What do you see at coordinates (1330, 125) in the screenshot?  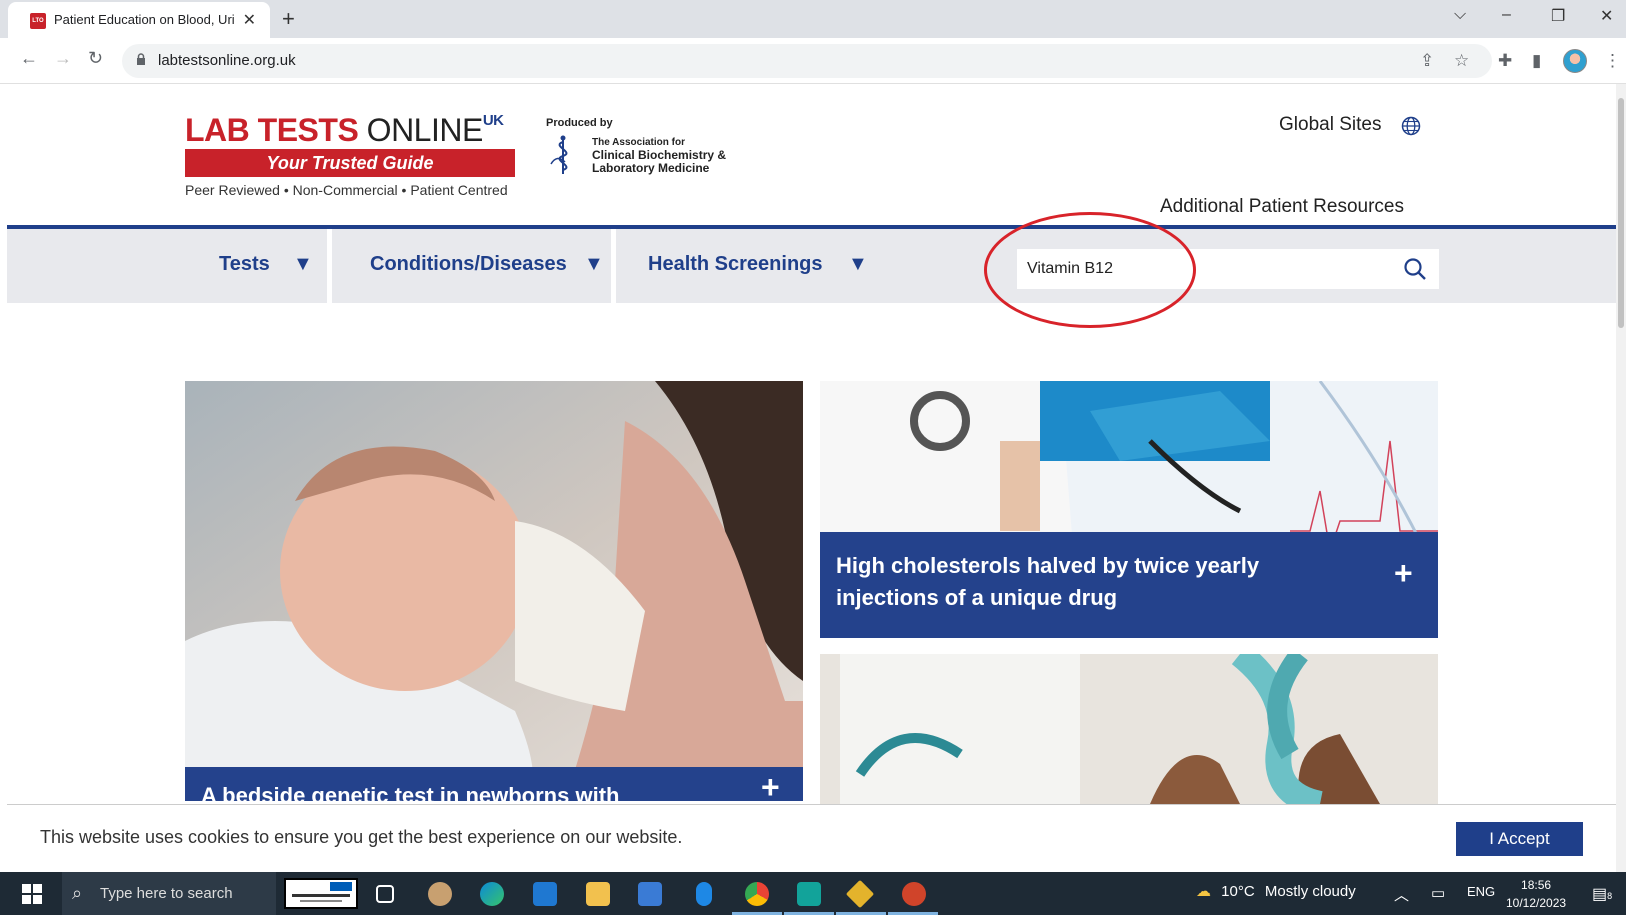 I see `global-sites-link: Global Sites` at bounding box center [1330, 125].